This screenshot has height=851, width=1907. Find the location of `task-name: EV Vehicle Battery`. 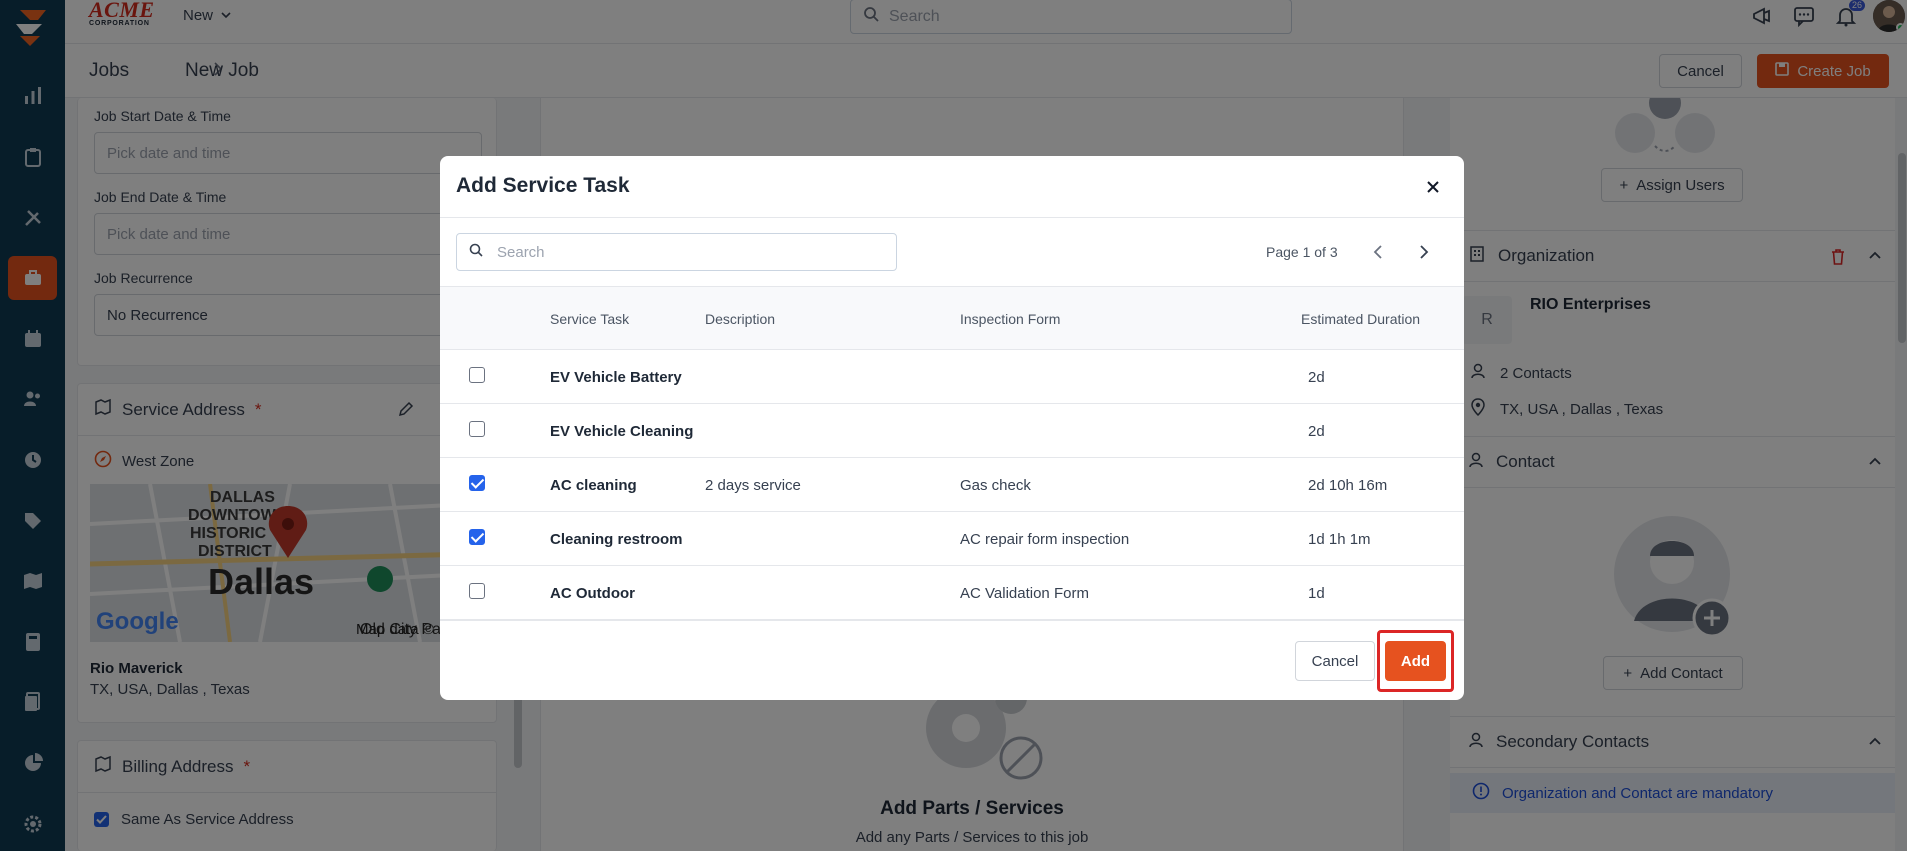

task-name: EV Vehicle Battery is located at coordinates (616, 377).